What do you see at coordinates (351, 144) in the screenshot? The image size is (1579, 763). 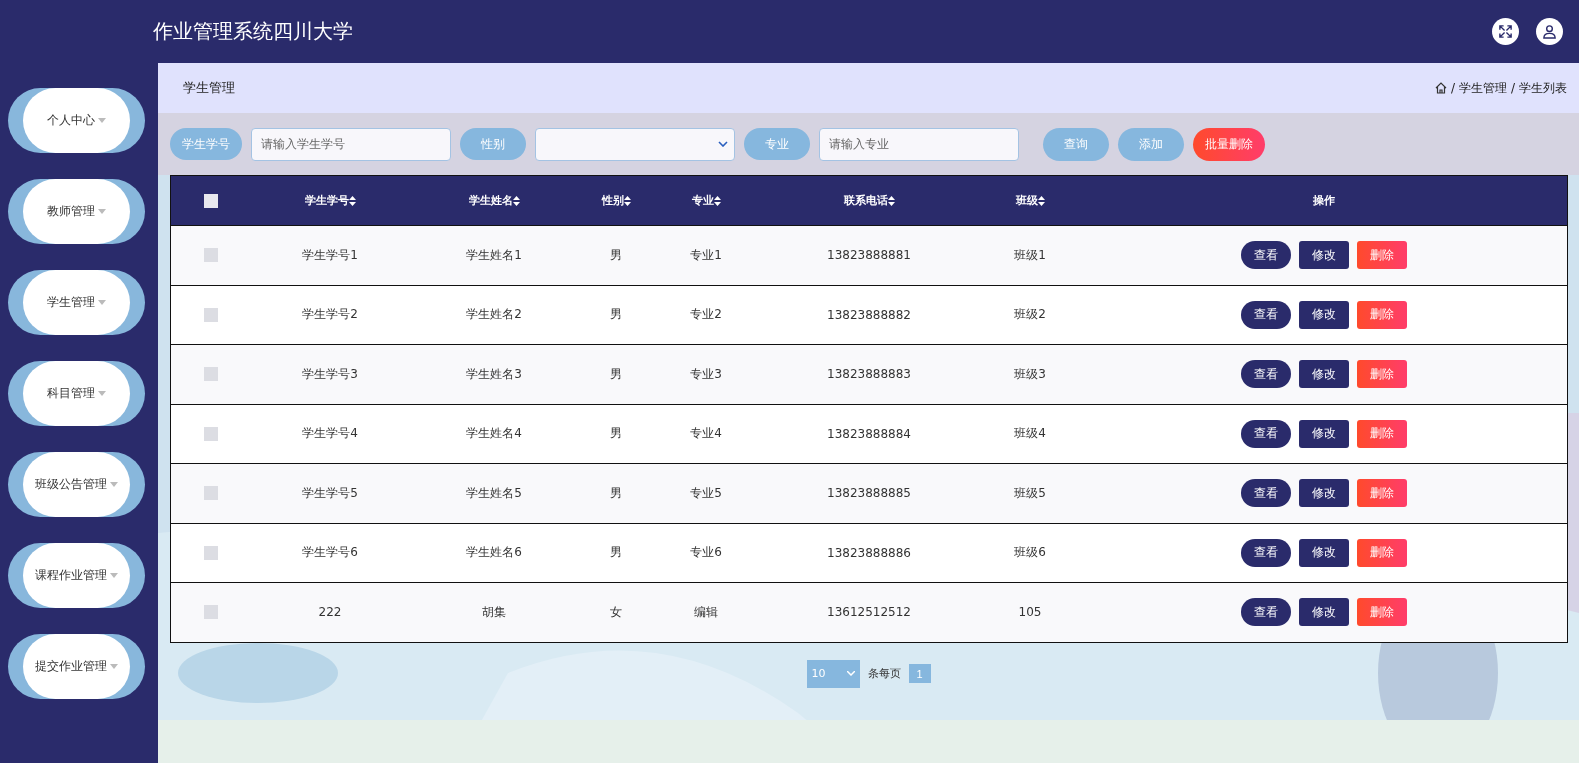 I see `search-field: 请输入学生学号` at bounding box center [351, 144].